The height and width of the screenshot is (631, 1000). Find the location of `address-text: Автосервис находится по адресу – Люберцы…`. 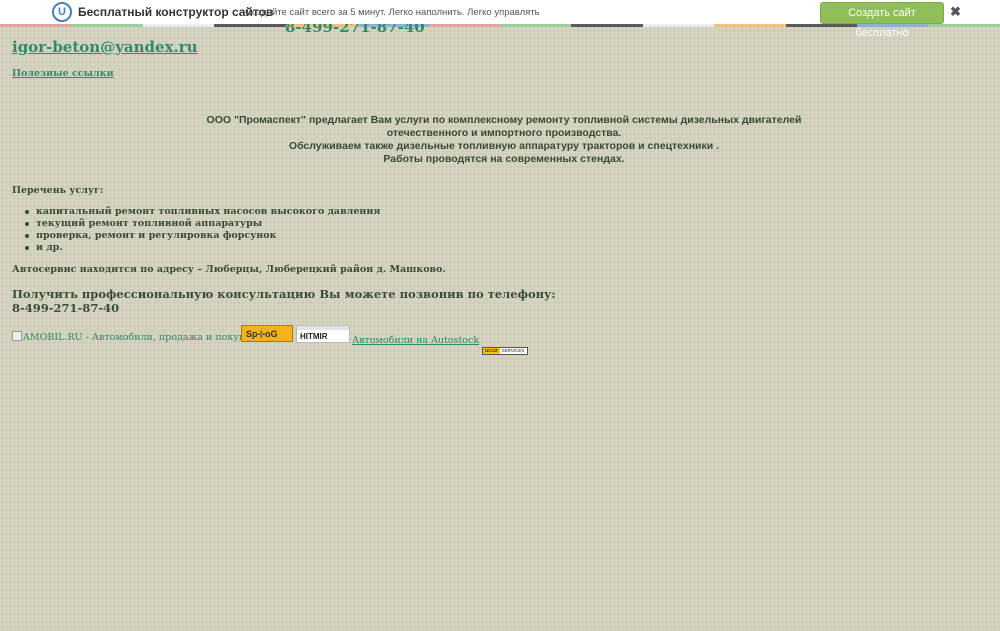

address-text: Автосервис находится по адресу – Люберцы… is located at coordinates (229, 269).